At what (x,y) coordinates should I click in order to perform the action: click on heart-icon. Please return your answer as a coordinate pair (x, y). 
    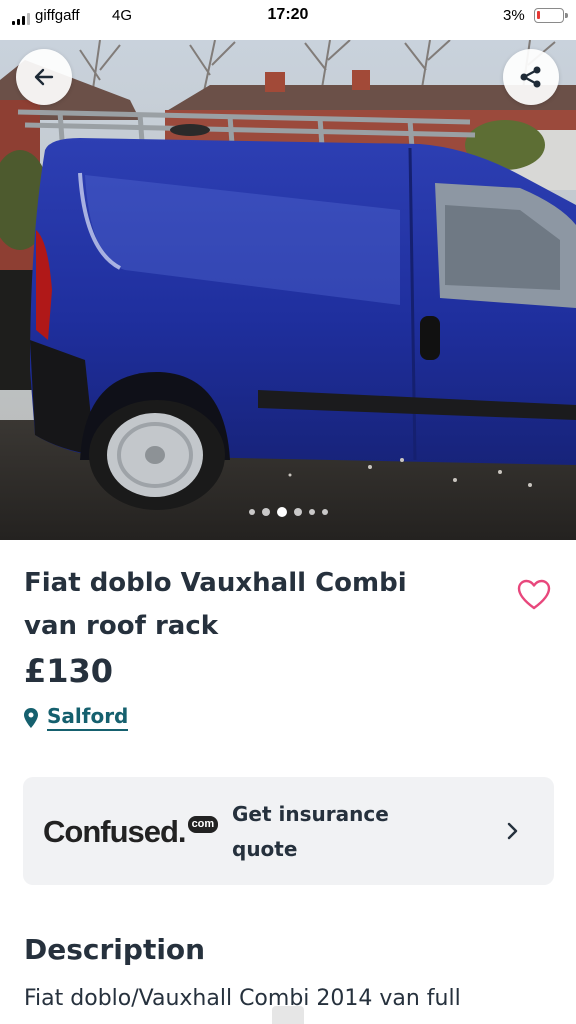
    Looking at the image, I should click on (534, 594).